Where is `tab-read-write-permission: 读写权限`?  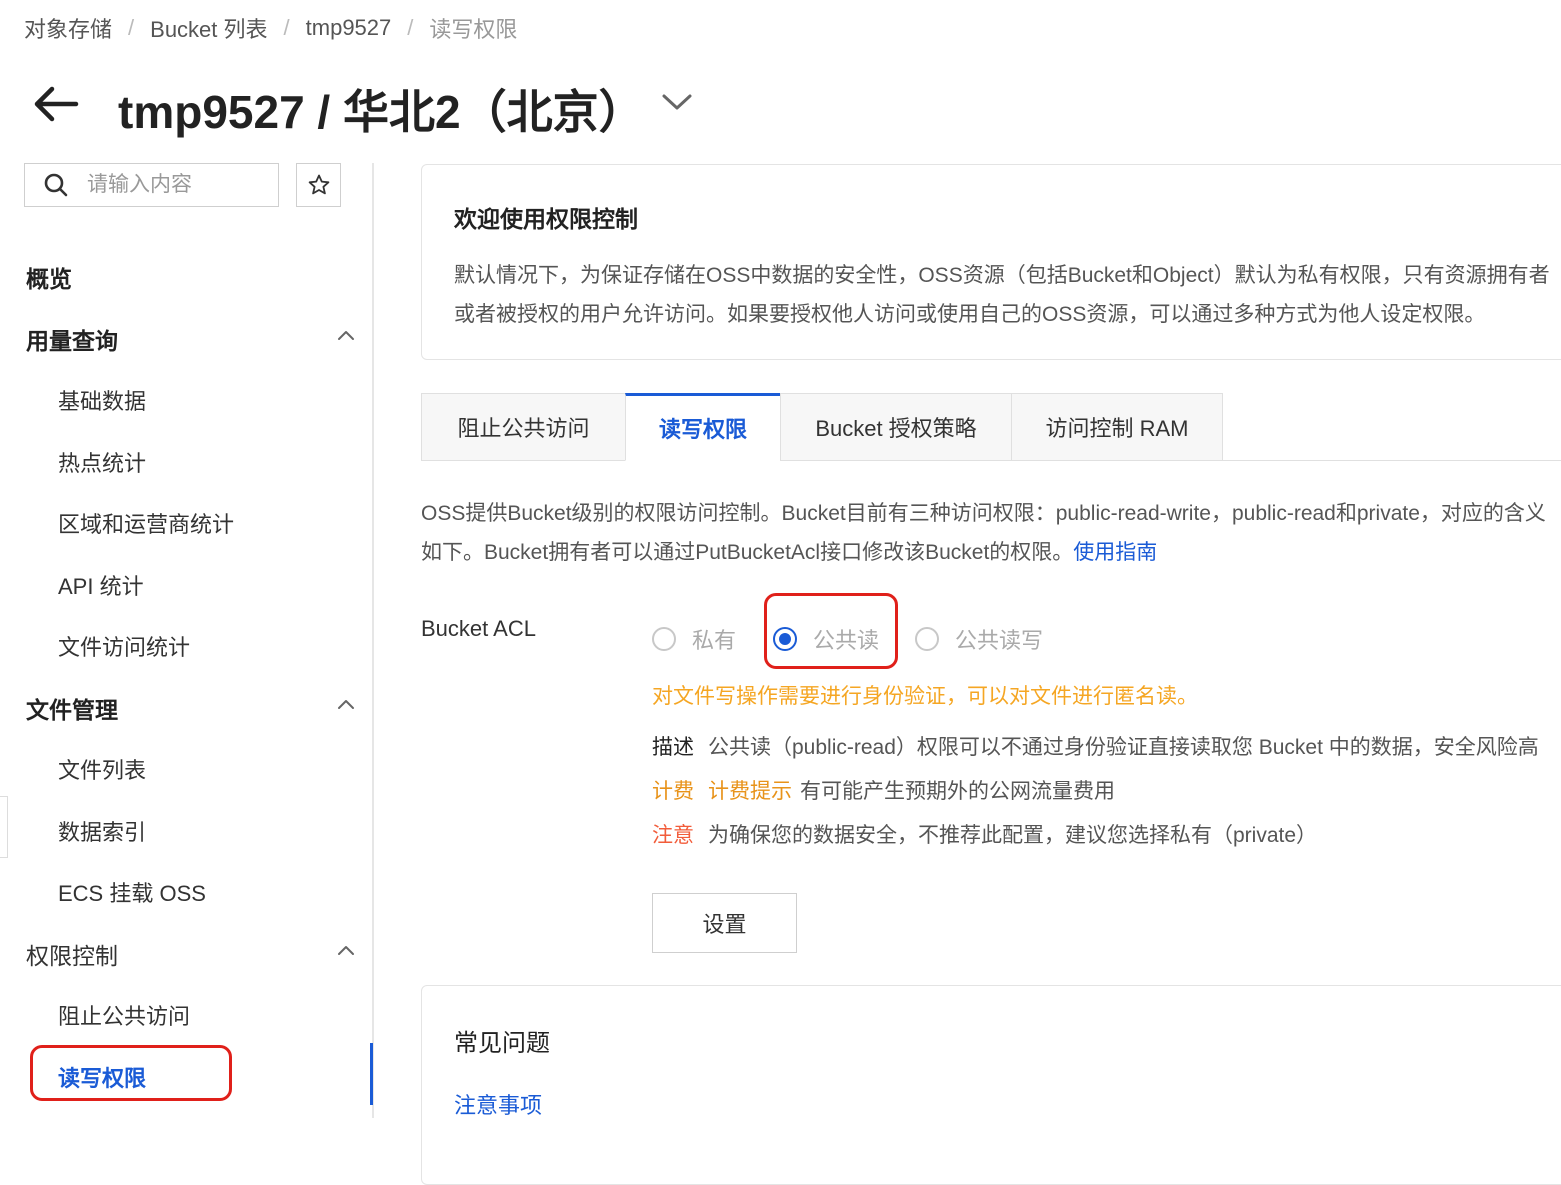 tab-read-write-permission: 读写权限 is located at coordinates (702, 427).